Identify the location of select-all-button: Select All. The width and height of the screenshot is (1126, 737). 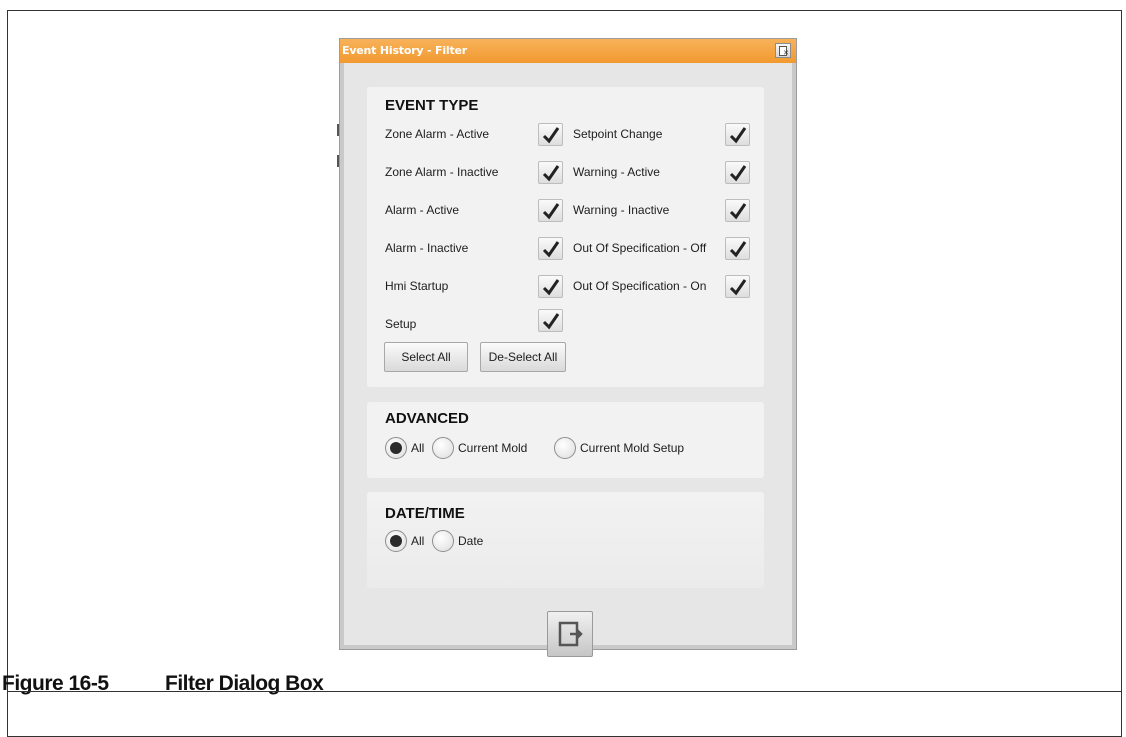
(426, 357).